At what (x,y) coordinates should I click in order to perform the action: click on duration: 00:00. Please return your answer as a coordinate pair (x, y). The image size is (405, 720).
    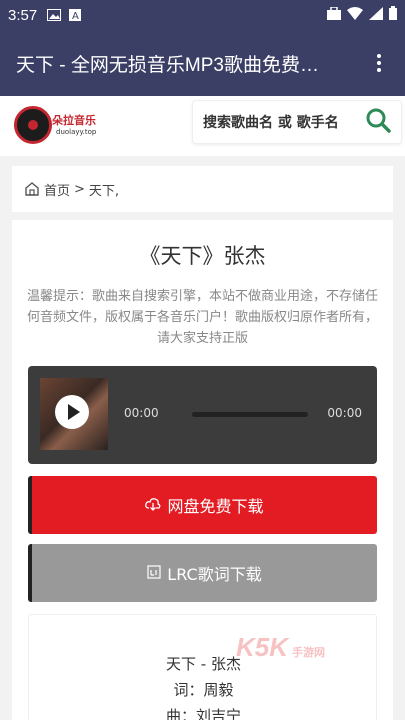
    Looking at the image, I should click on (344, 413).